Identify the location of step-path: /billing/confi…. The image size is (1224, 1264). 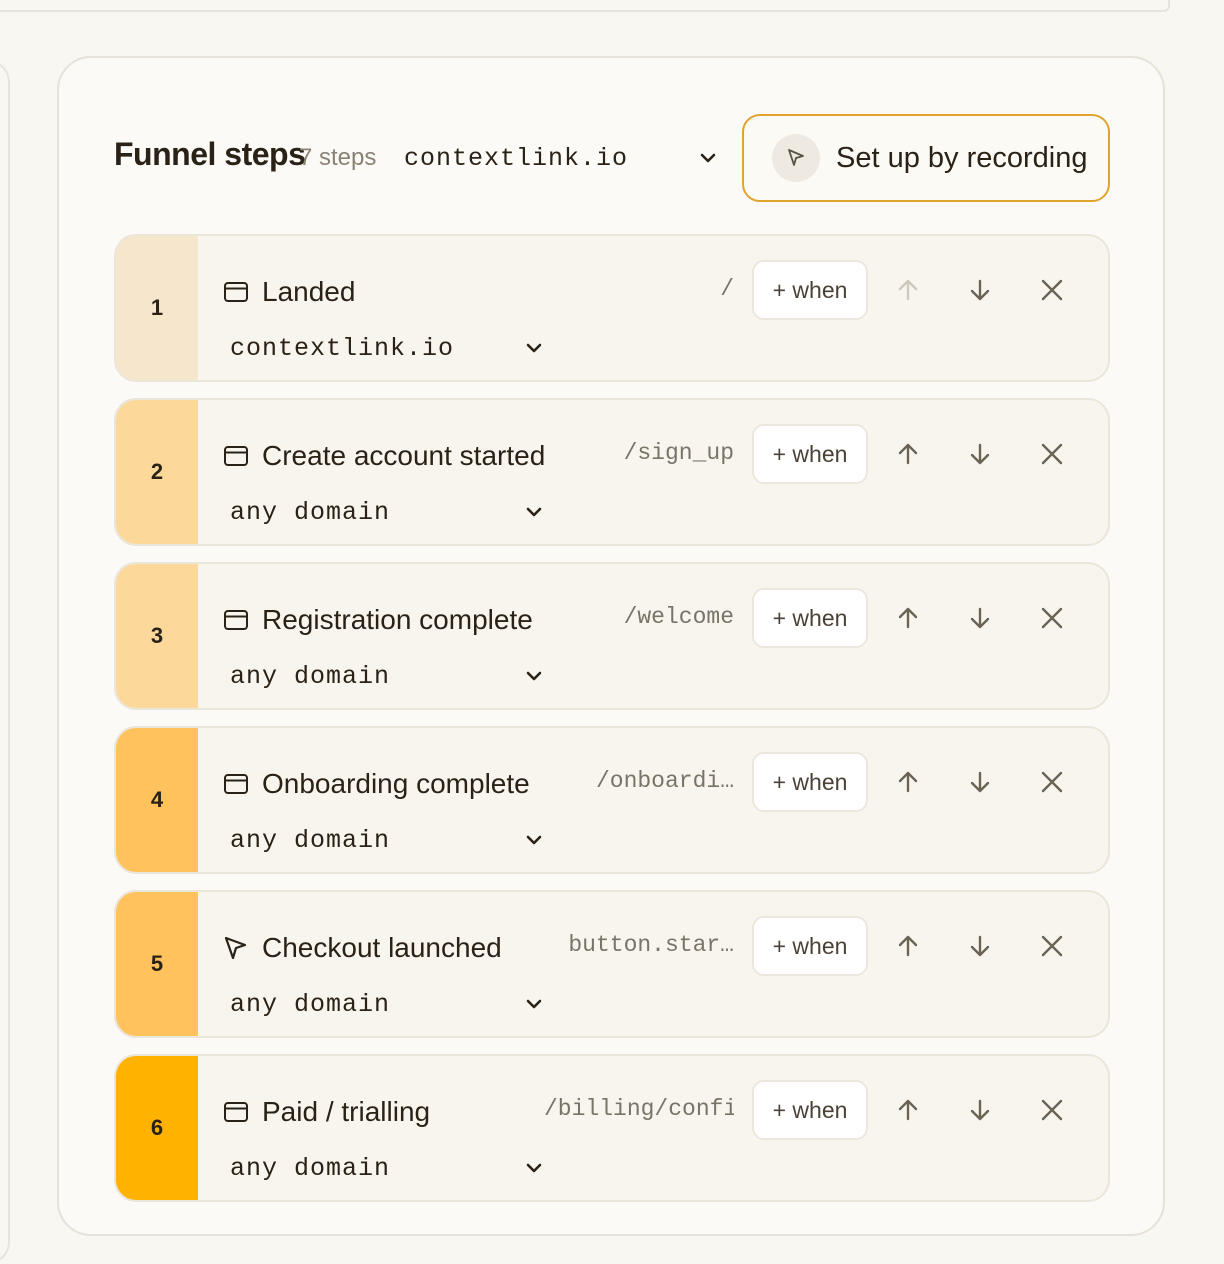
(639, 1109).